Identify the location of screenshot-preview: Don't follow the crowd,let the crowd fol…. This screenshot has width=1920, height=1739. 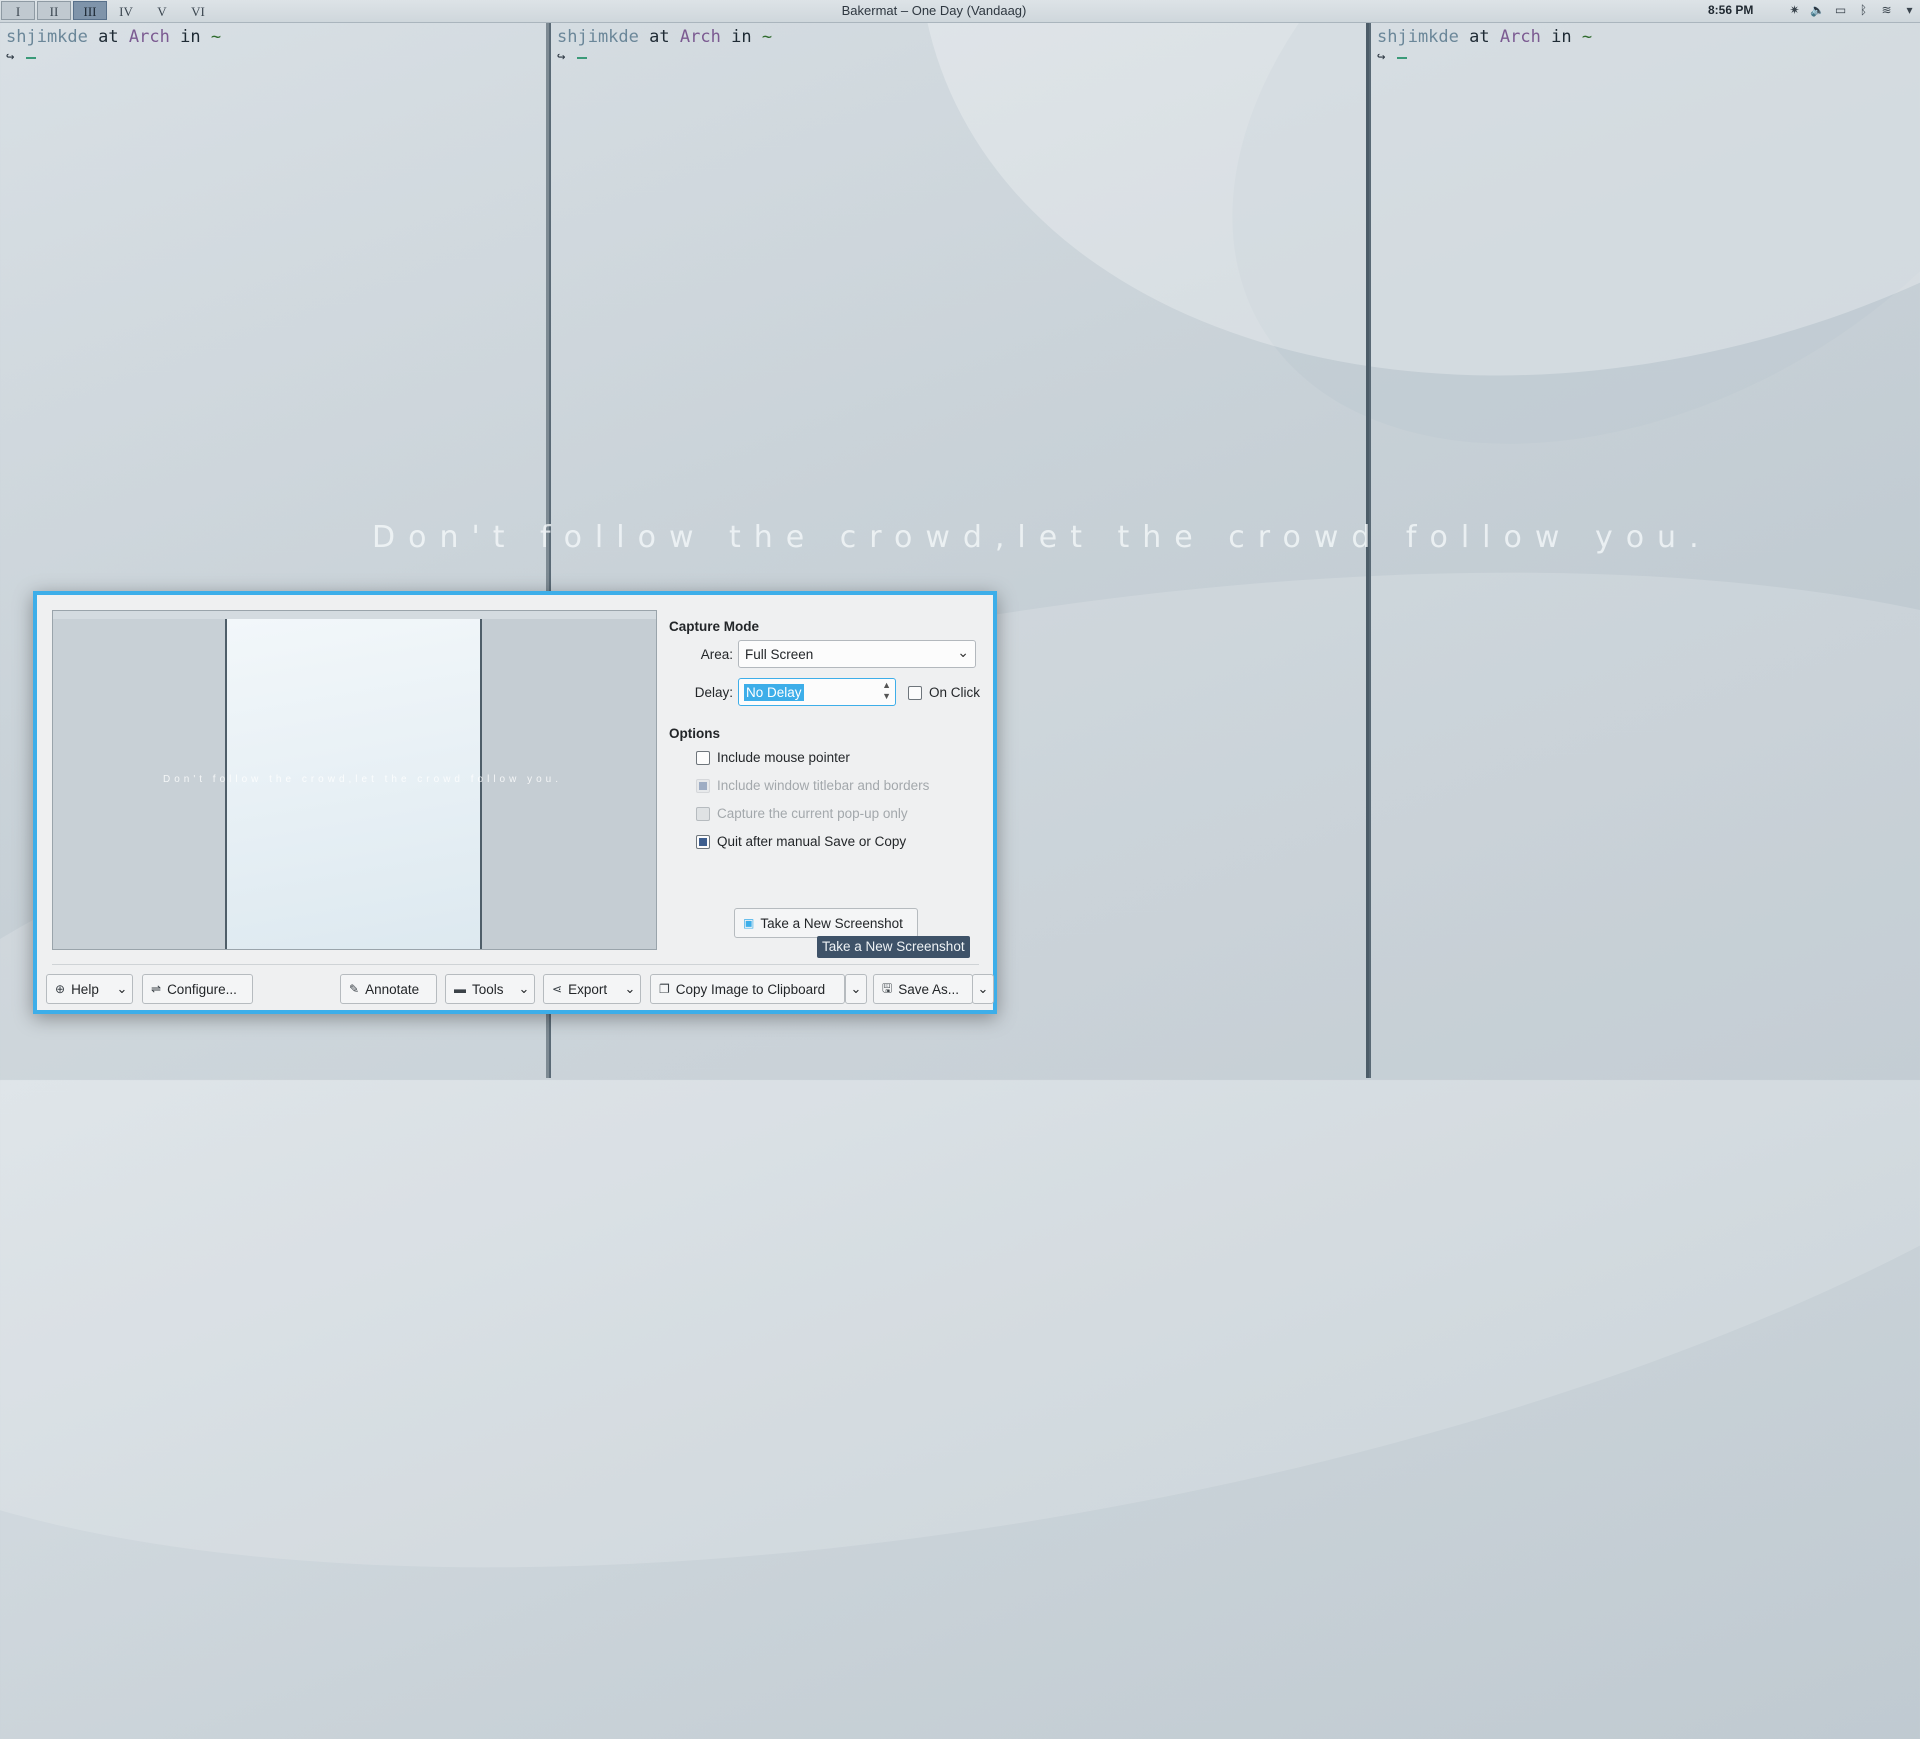
(354, 780).